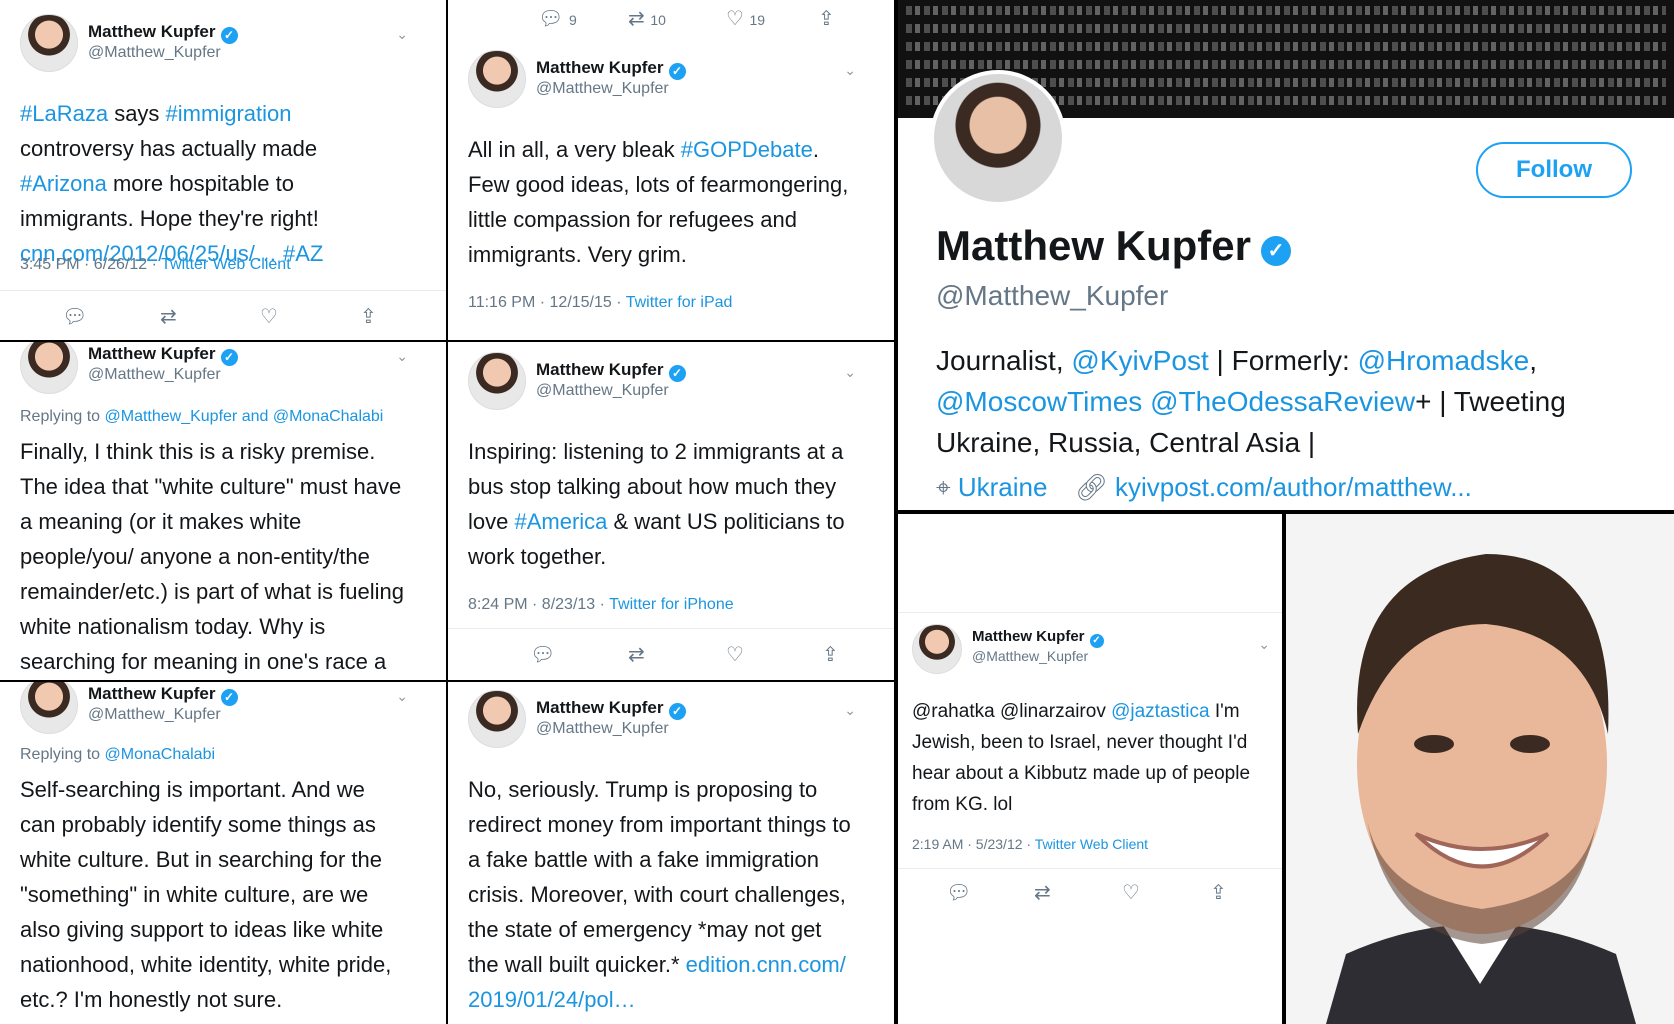 The height and width of the screenshot is (1024, 1674). What do you see at coordinates (647, 18) in the screenshot?
I see `retweet-icon: ⇄ 10` at bounding box center [647, 18].